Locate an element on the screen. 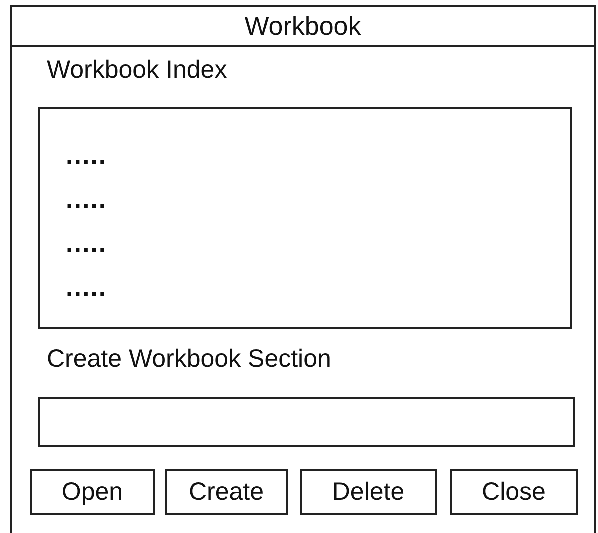 The image size is (598, 533). dialog-button: Delete is located at coordinates (368, 492).